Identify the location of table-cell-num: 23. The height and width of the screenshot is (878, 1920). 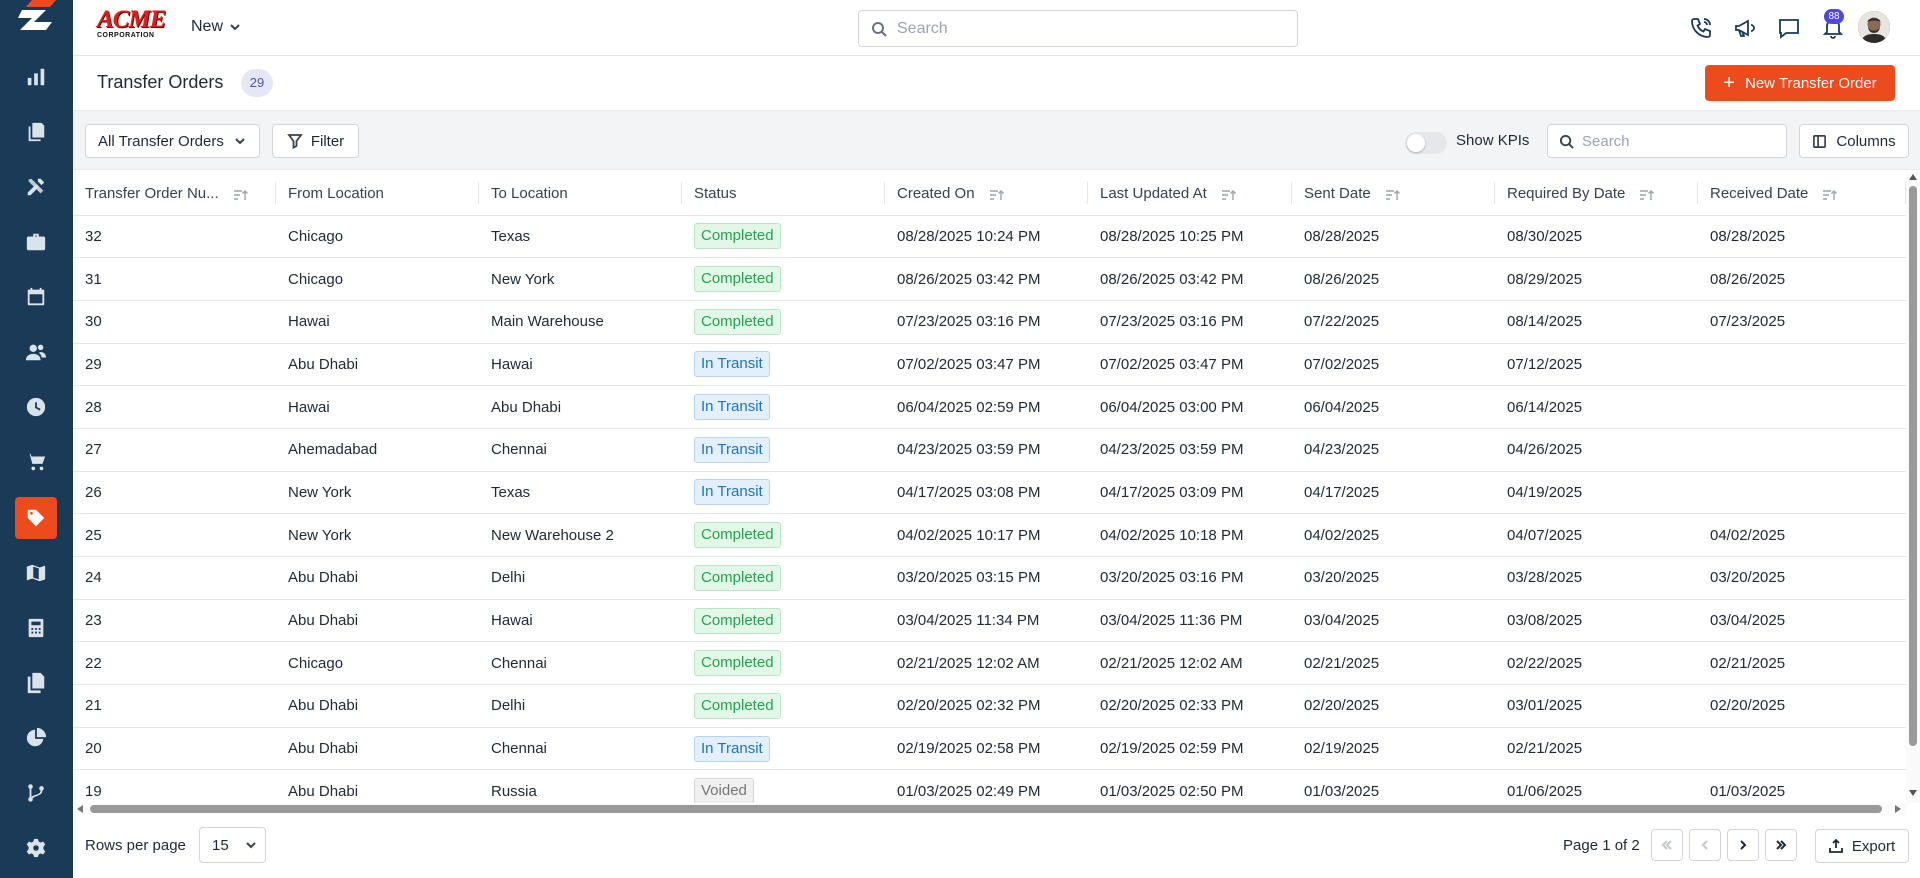
(174, 621).